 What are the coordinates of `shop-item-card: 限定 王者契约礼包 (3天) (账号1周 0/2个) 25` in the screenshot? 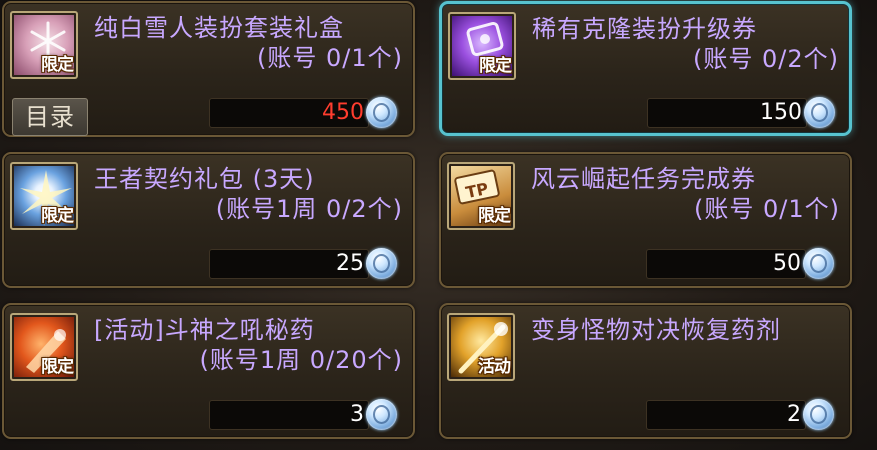 It's located at (208, 220).